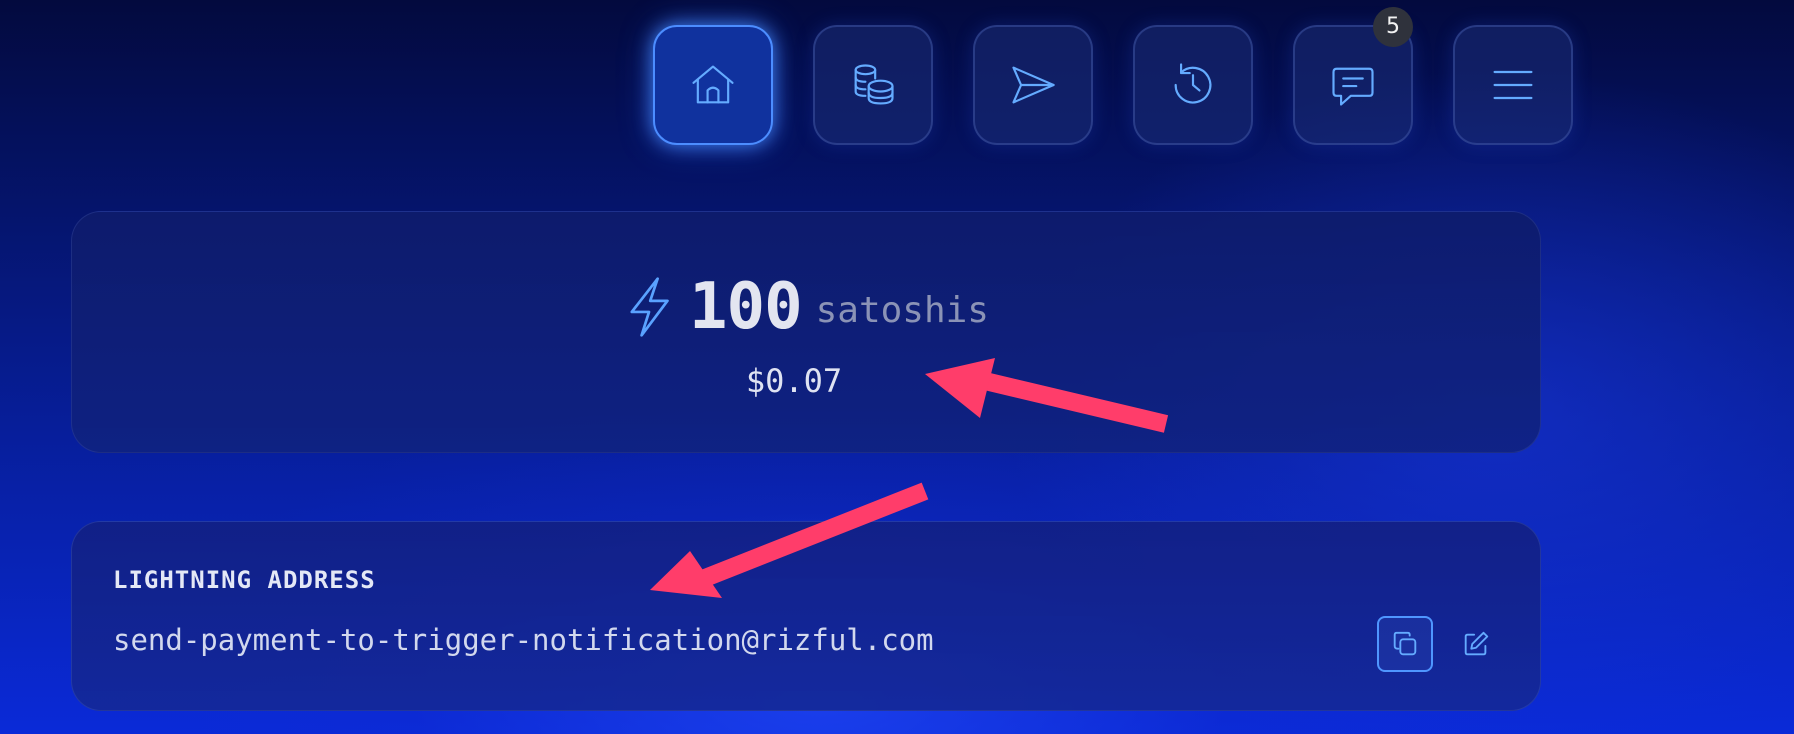 This screenshot has width=1794, height=734. I want to click on notification-badge: 5, so click(1393, 27).